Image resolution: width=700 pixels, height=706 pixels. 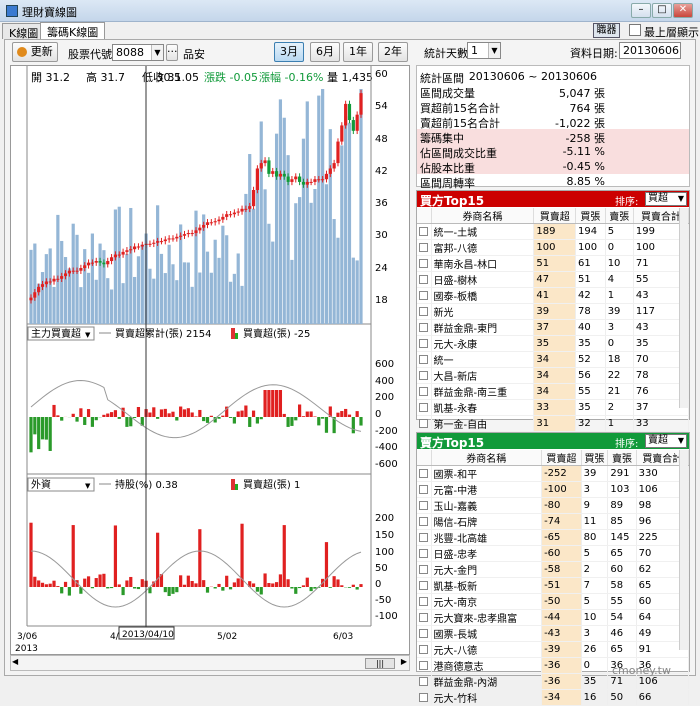 I want to click on table-cell: 55, so click(x=622, y=602).